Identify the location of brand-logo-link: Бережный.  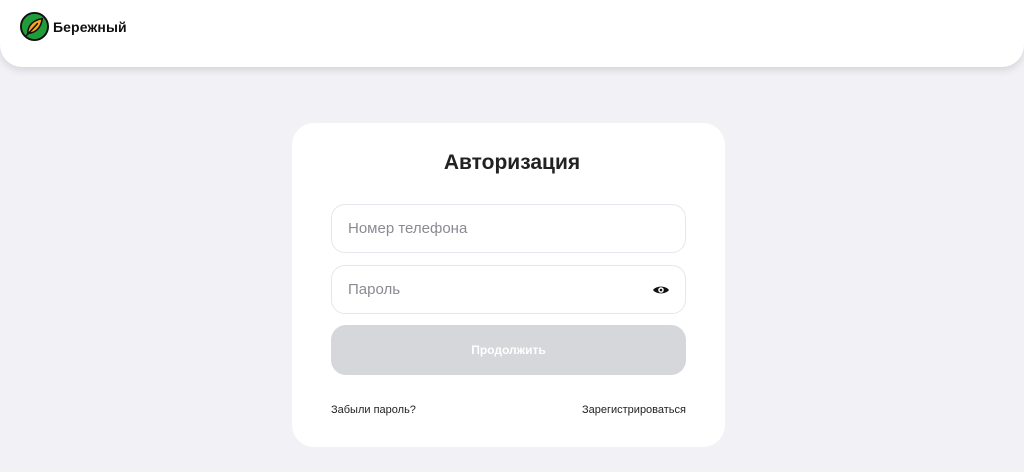
(73, 26).